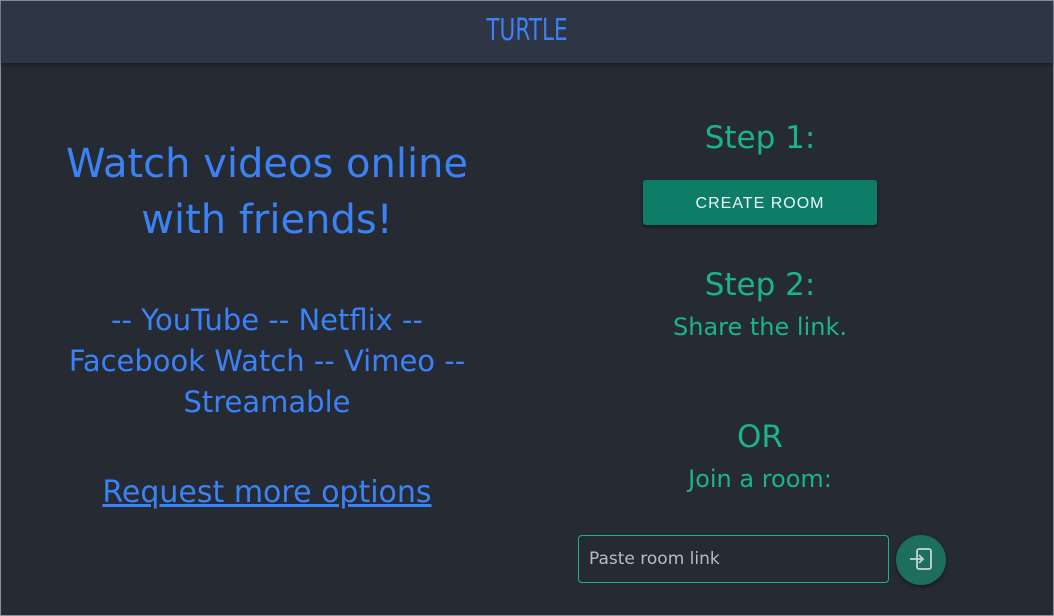 Image resolution: width=1054 pixels, height=616 pixels. Describe the element at coordinates (760, 479) in the screenshot. I see `join-room-label: Join a room:` at that location.